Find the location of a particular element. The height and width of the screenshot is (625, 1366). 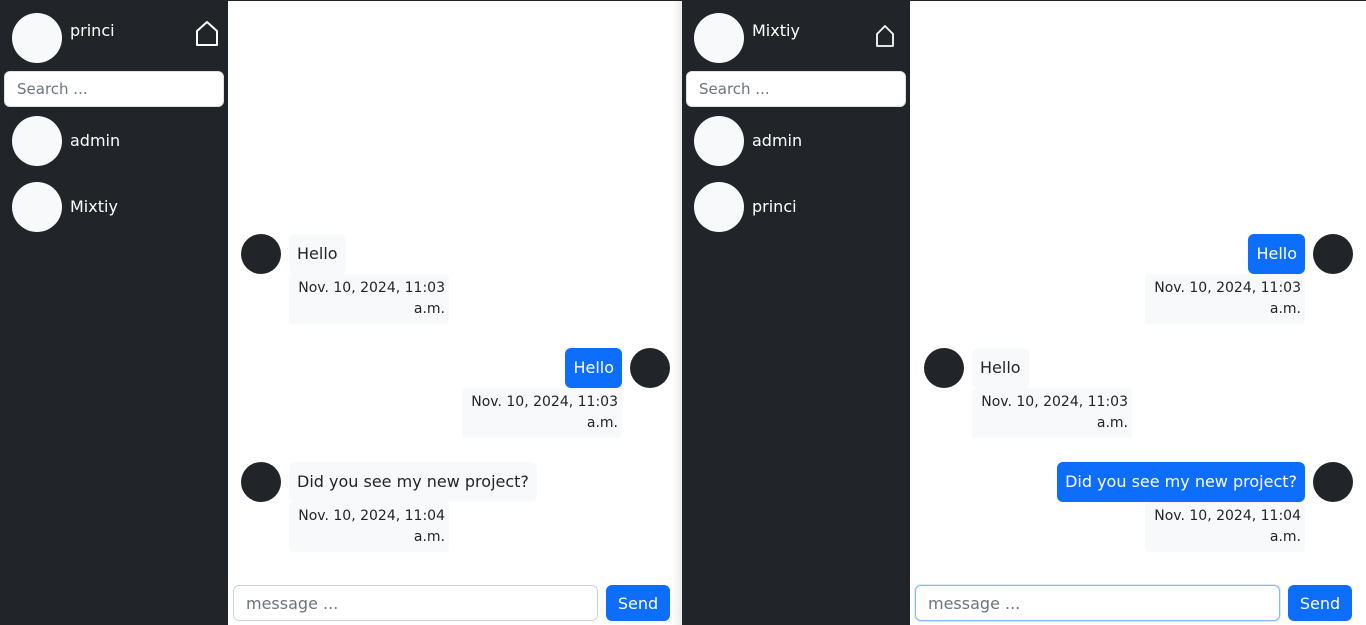

contact-name: princi is located at coordinates (774, 206).